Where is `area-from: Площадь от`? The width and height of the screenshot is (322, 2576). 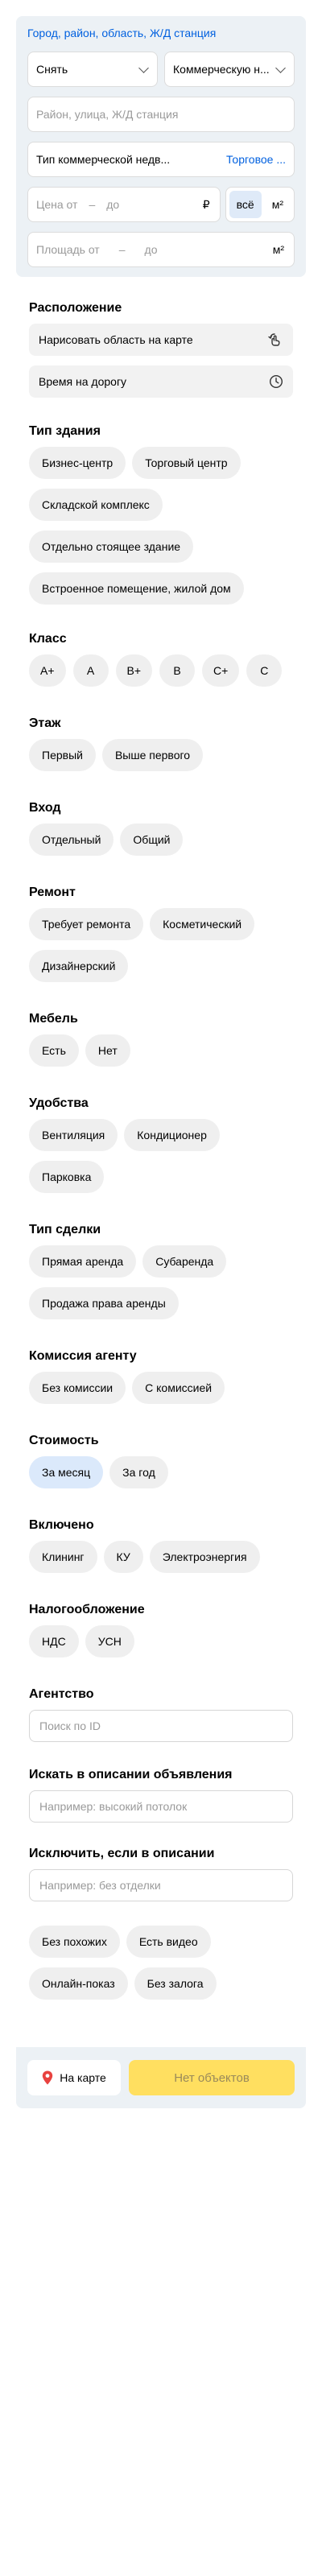 area-from: Площадь от is located at coordinates (68, 249).